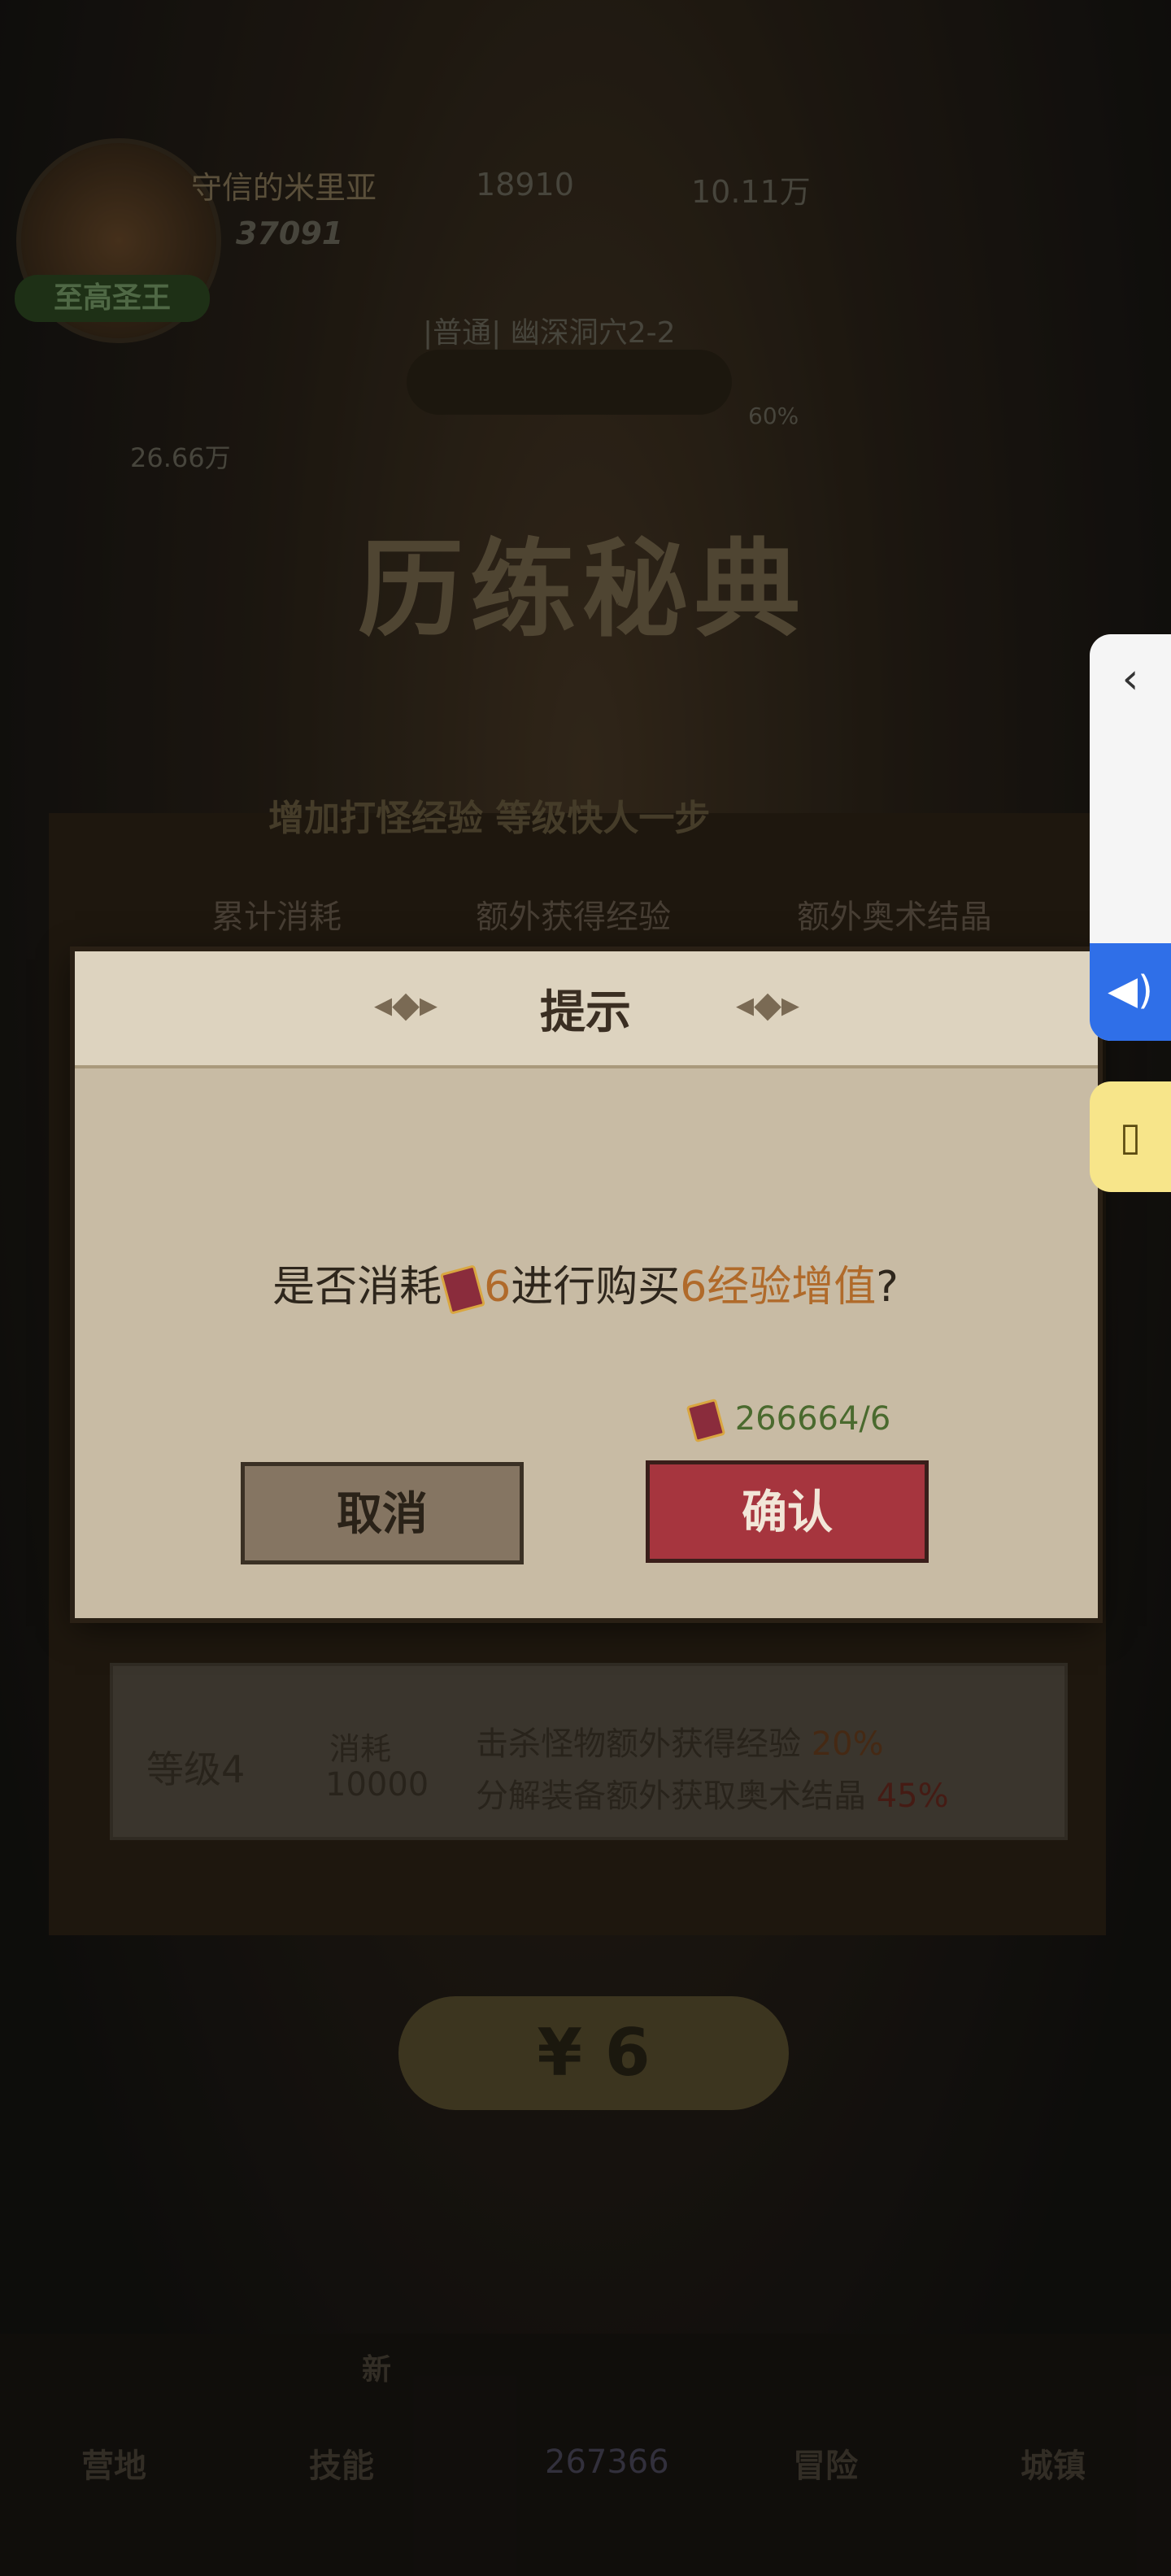  What do you see at coordinates (887, 1288) in the screenshot?
I see `message-suffix: ?` at bounding box center [887, 1288].